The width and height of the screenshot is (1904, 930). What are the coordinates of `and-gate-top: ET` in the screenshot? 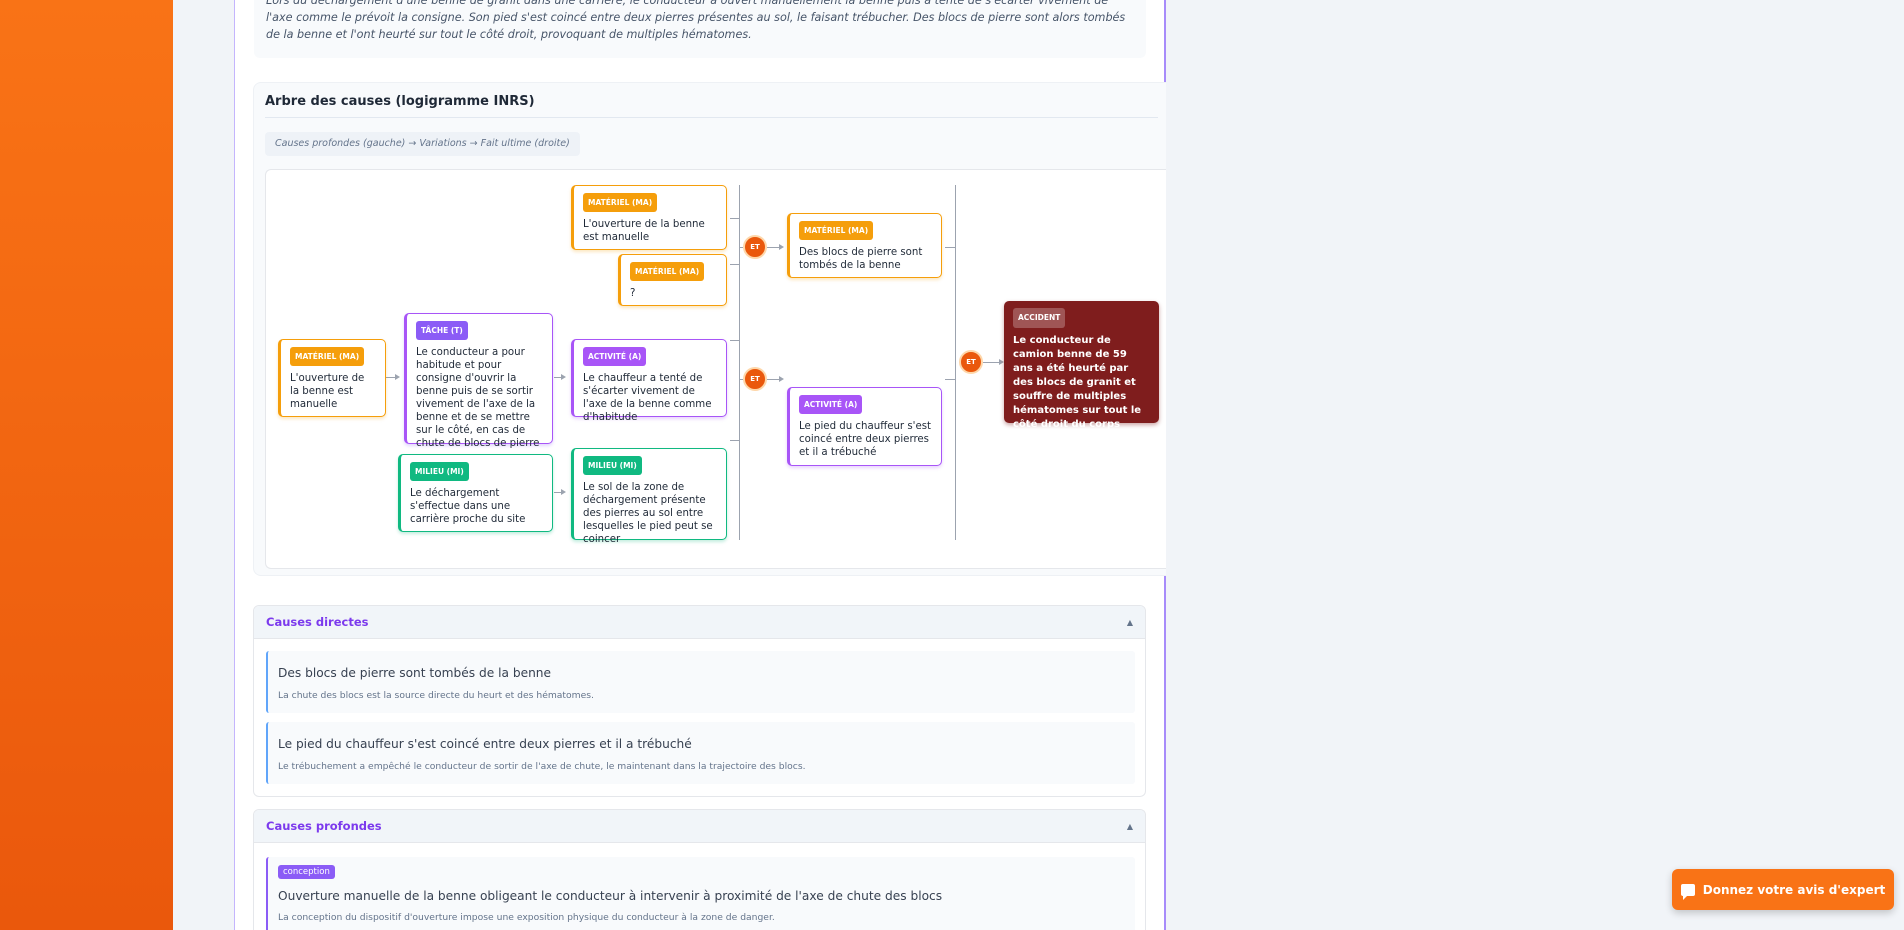 It's located at (755, 247).